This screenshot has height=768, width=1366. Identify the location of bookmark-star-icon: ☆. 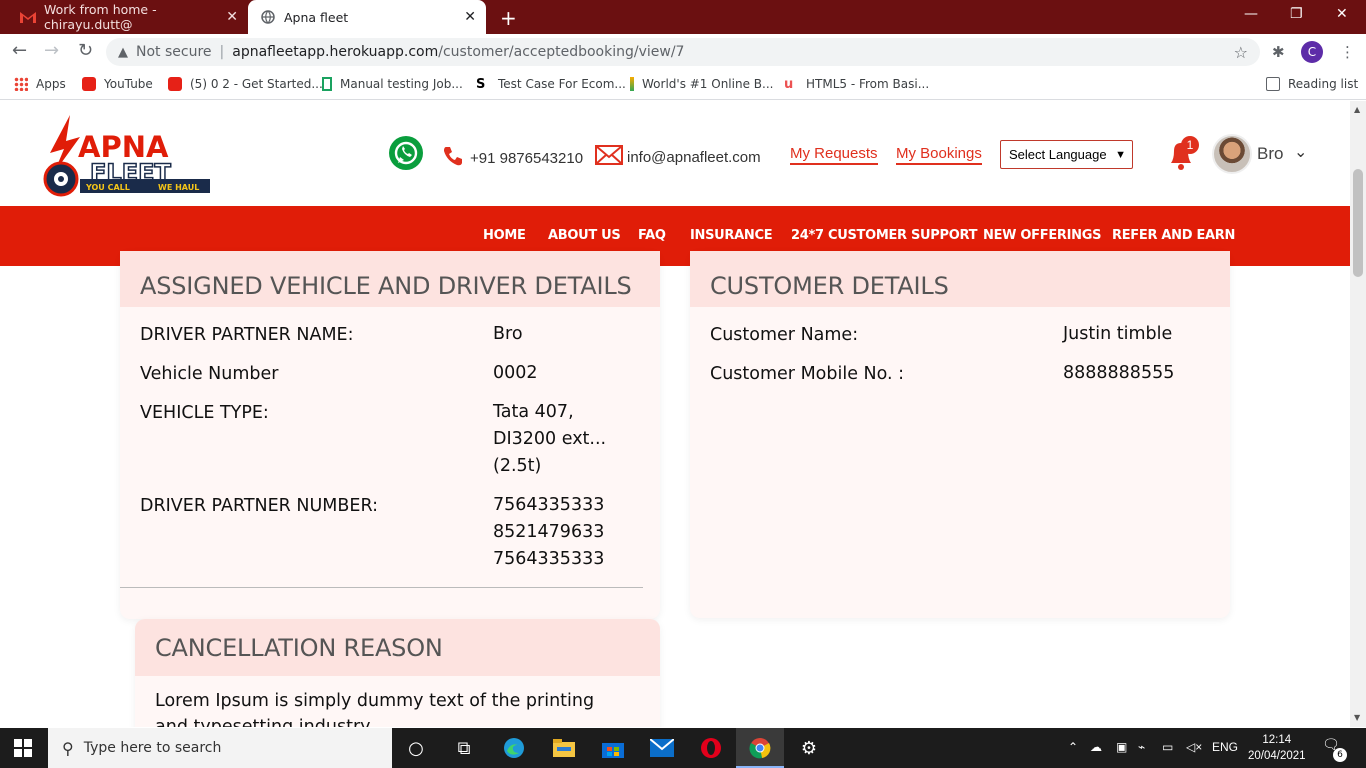
(1241, 52).